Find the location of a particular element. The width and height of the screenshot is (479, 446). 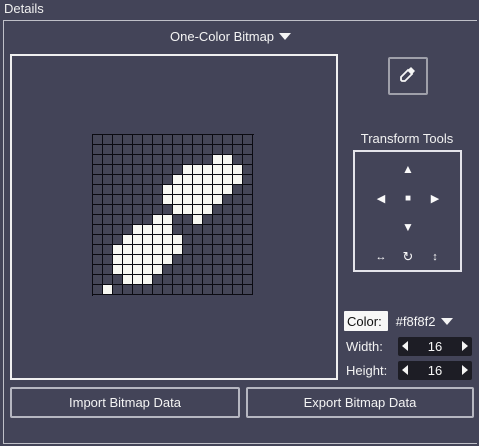

eyedropper-button is located at coordinates (408, 76).